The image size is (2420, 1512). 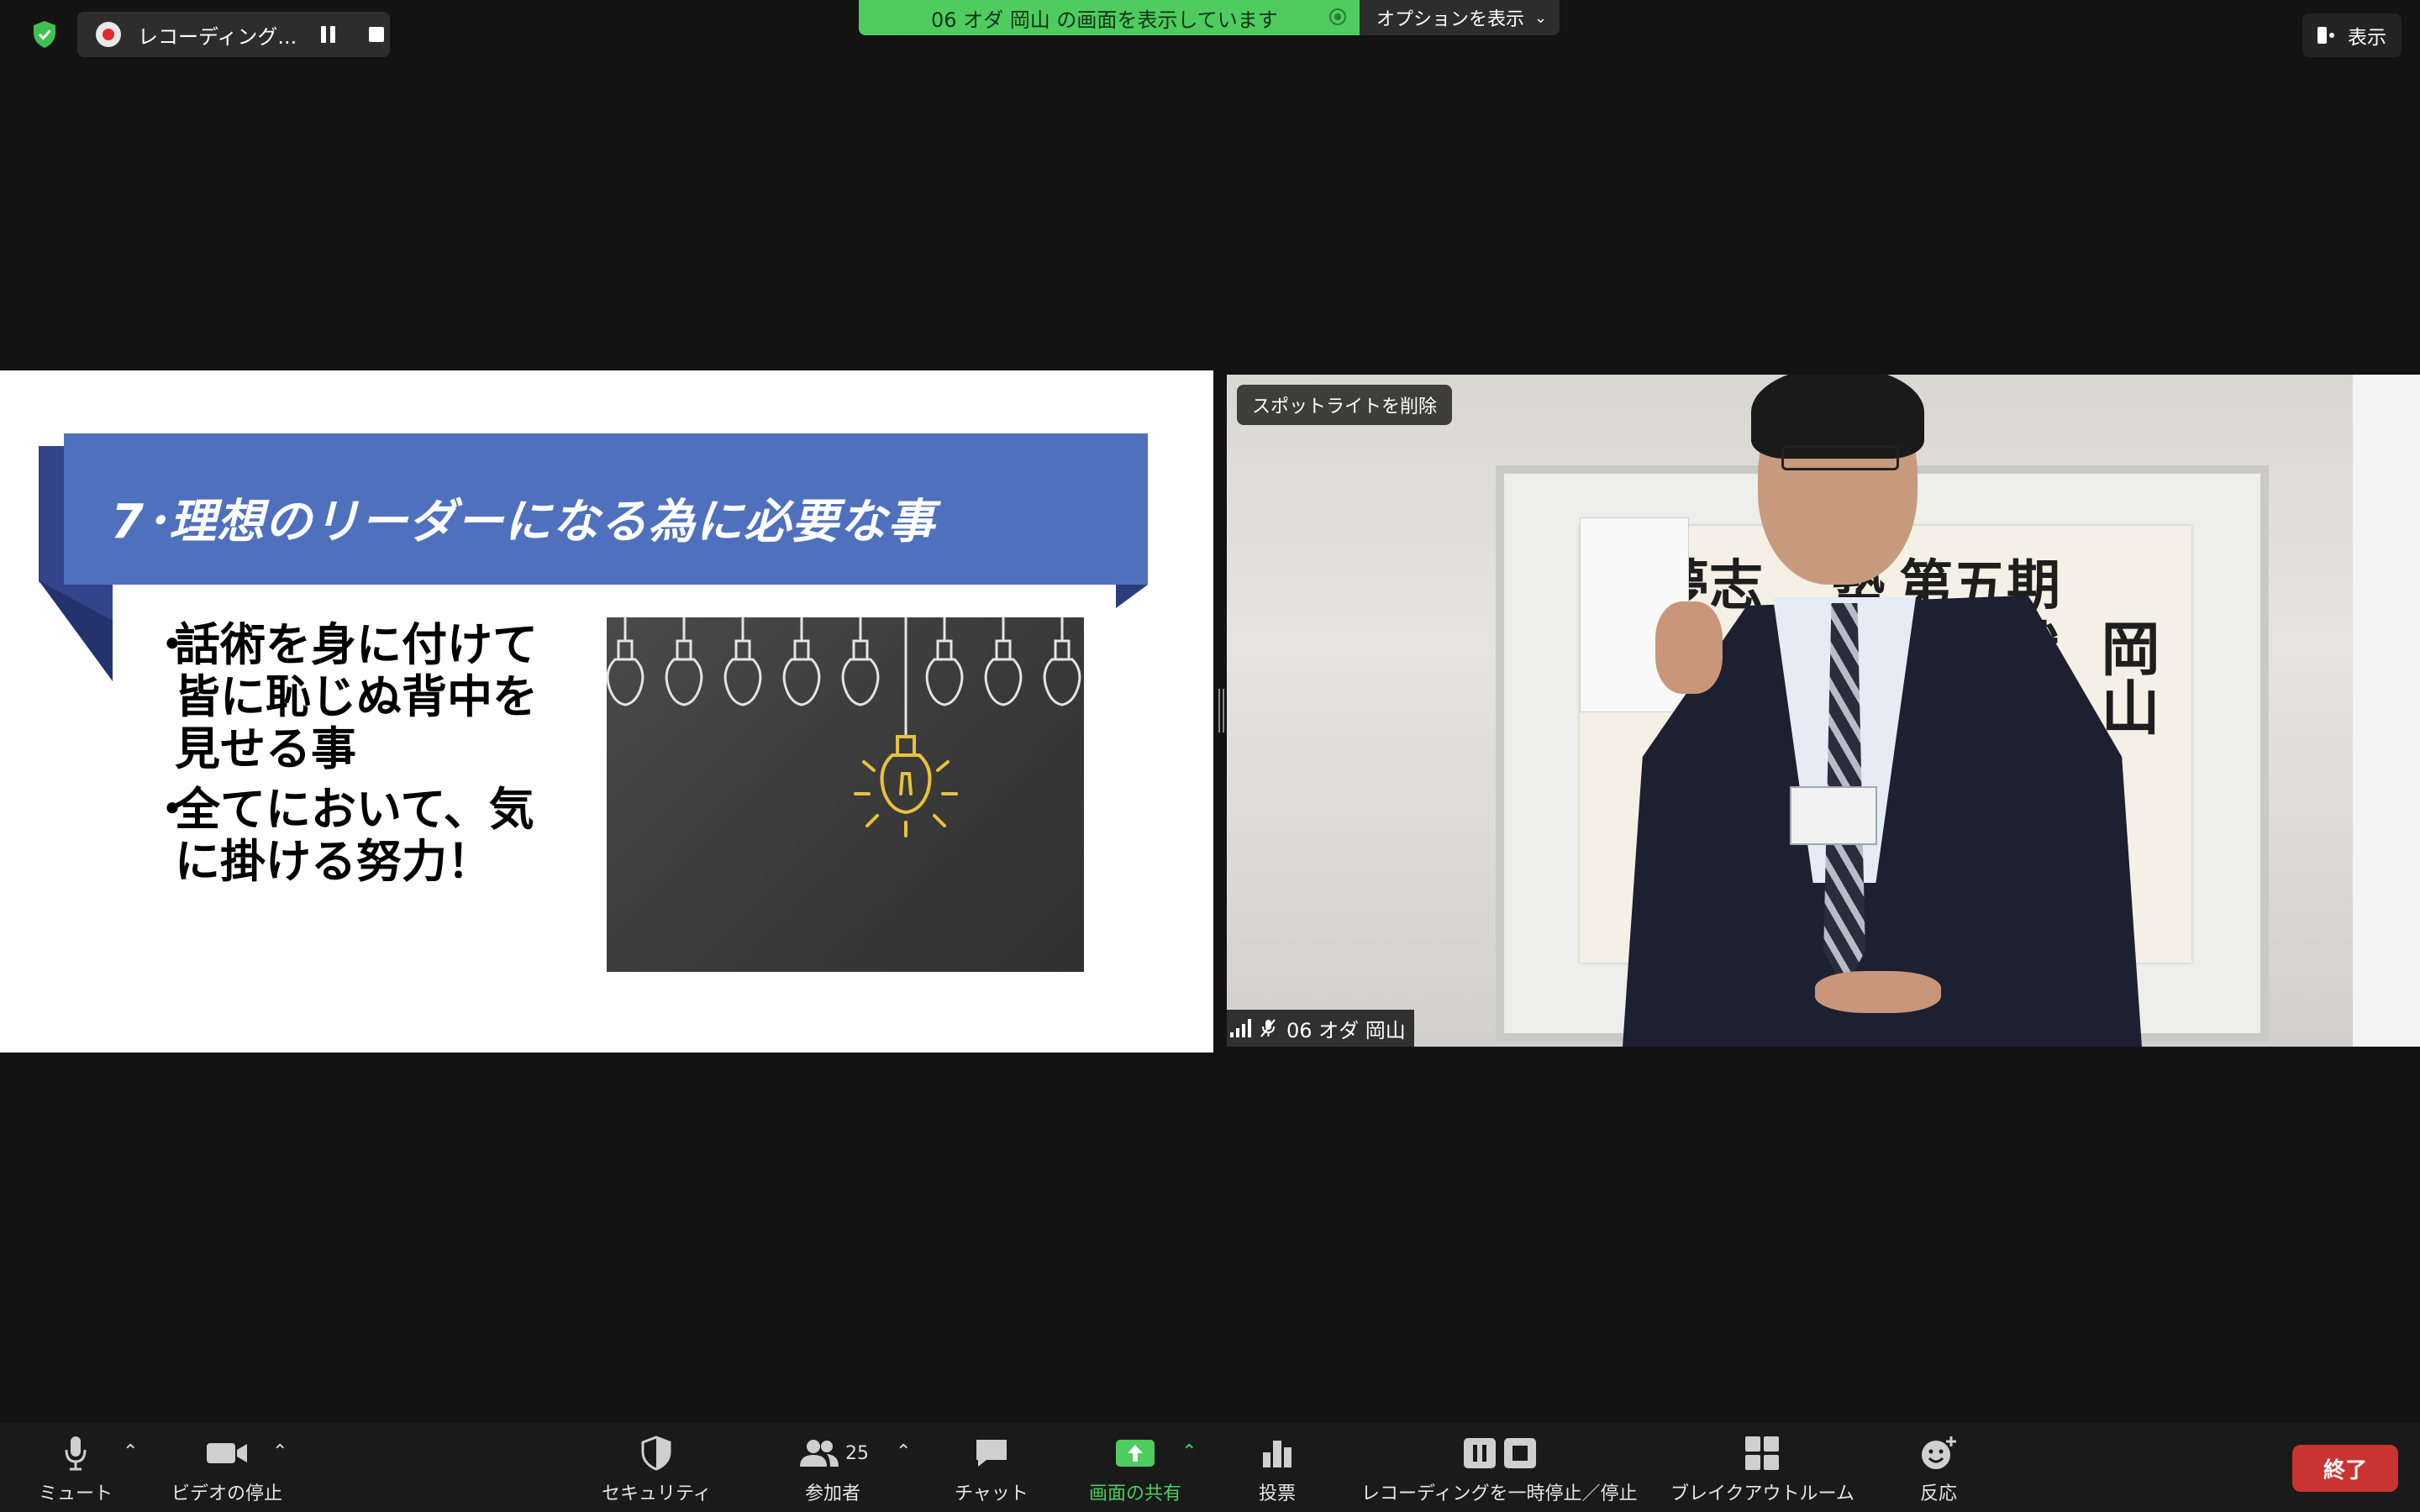 I want to click on smiley-plus-icon, so click(x=1938, y=1453).